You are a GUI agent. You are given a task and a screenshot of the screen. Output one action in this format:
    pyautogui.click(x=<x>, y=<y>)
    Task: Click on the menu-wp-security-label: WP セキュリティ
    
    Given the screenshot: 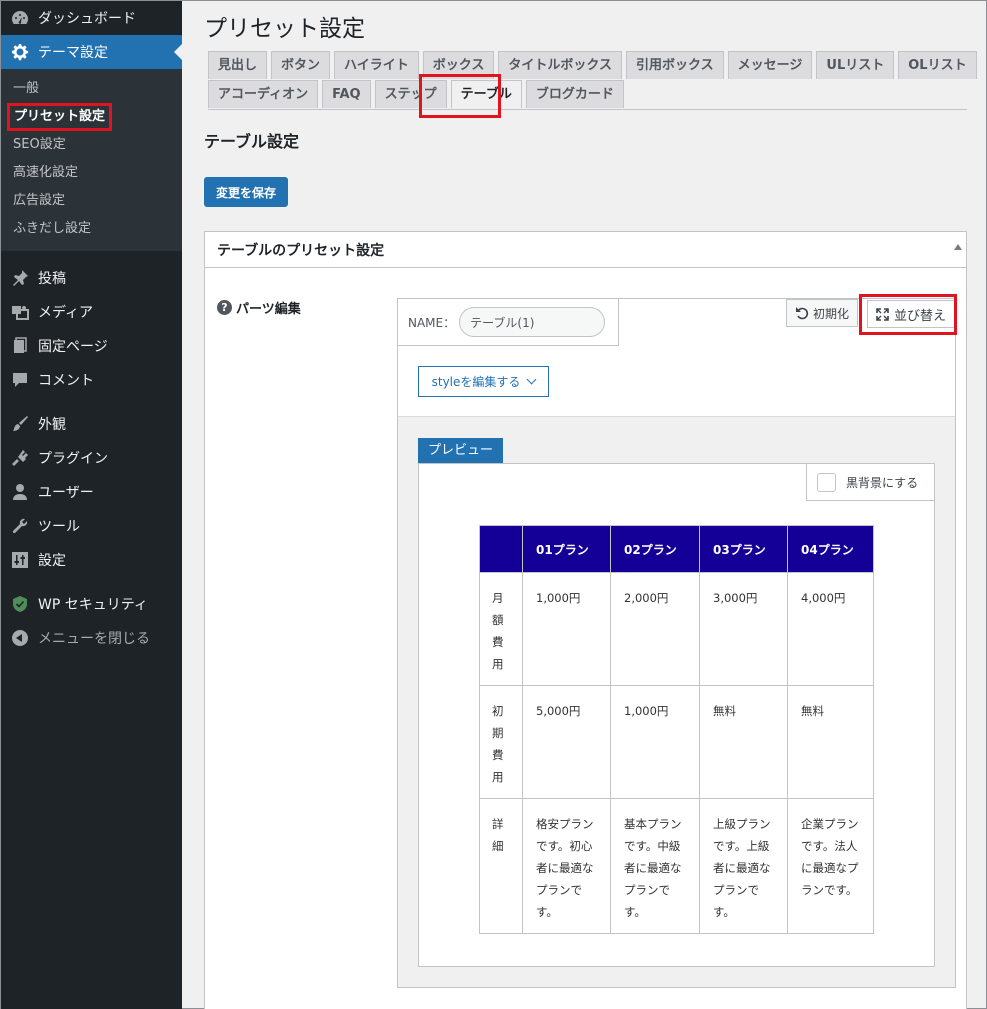 What is the action you would take?
    pyautogui.click(x=93, y=605)
    